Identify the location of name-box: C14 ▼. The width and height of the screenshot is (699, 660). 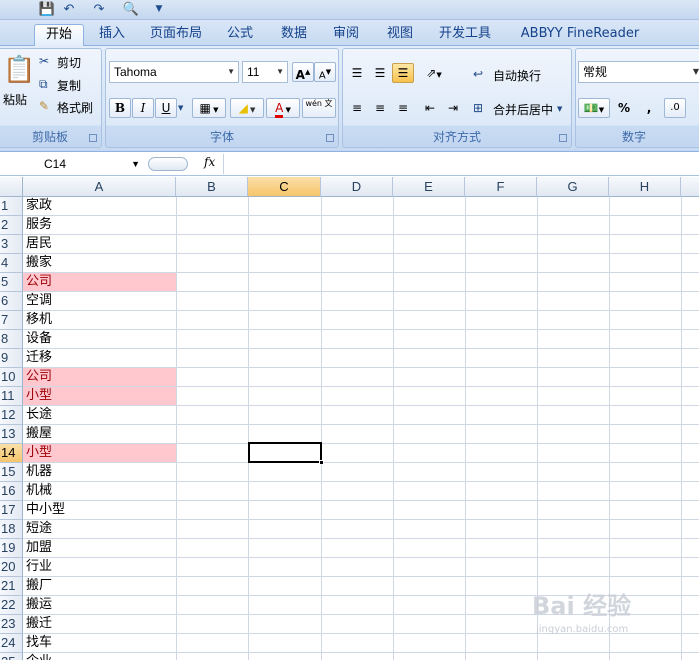
(72, 164).